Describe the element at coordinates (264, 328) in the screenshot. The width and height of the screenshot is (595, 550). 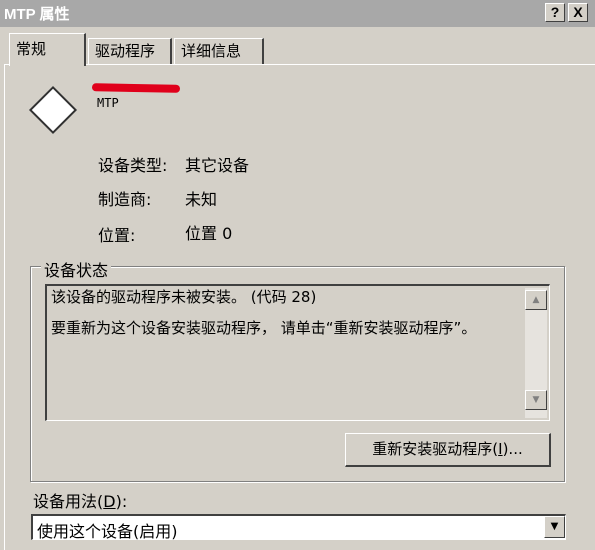
I see `status-line-instruction: 要重新为这个设备安装驱动程序， 请单击“重新安装驱动程序”。` at that location.